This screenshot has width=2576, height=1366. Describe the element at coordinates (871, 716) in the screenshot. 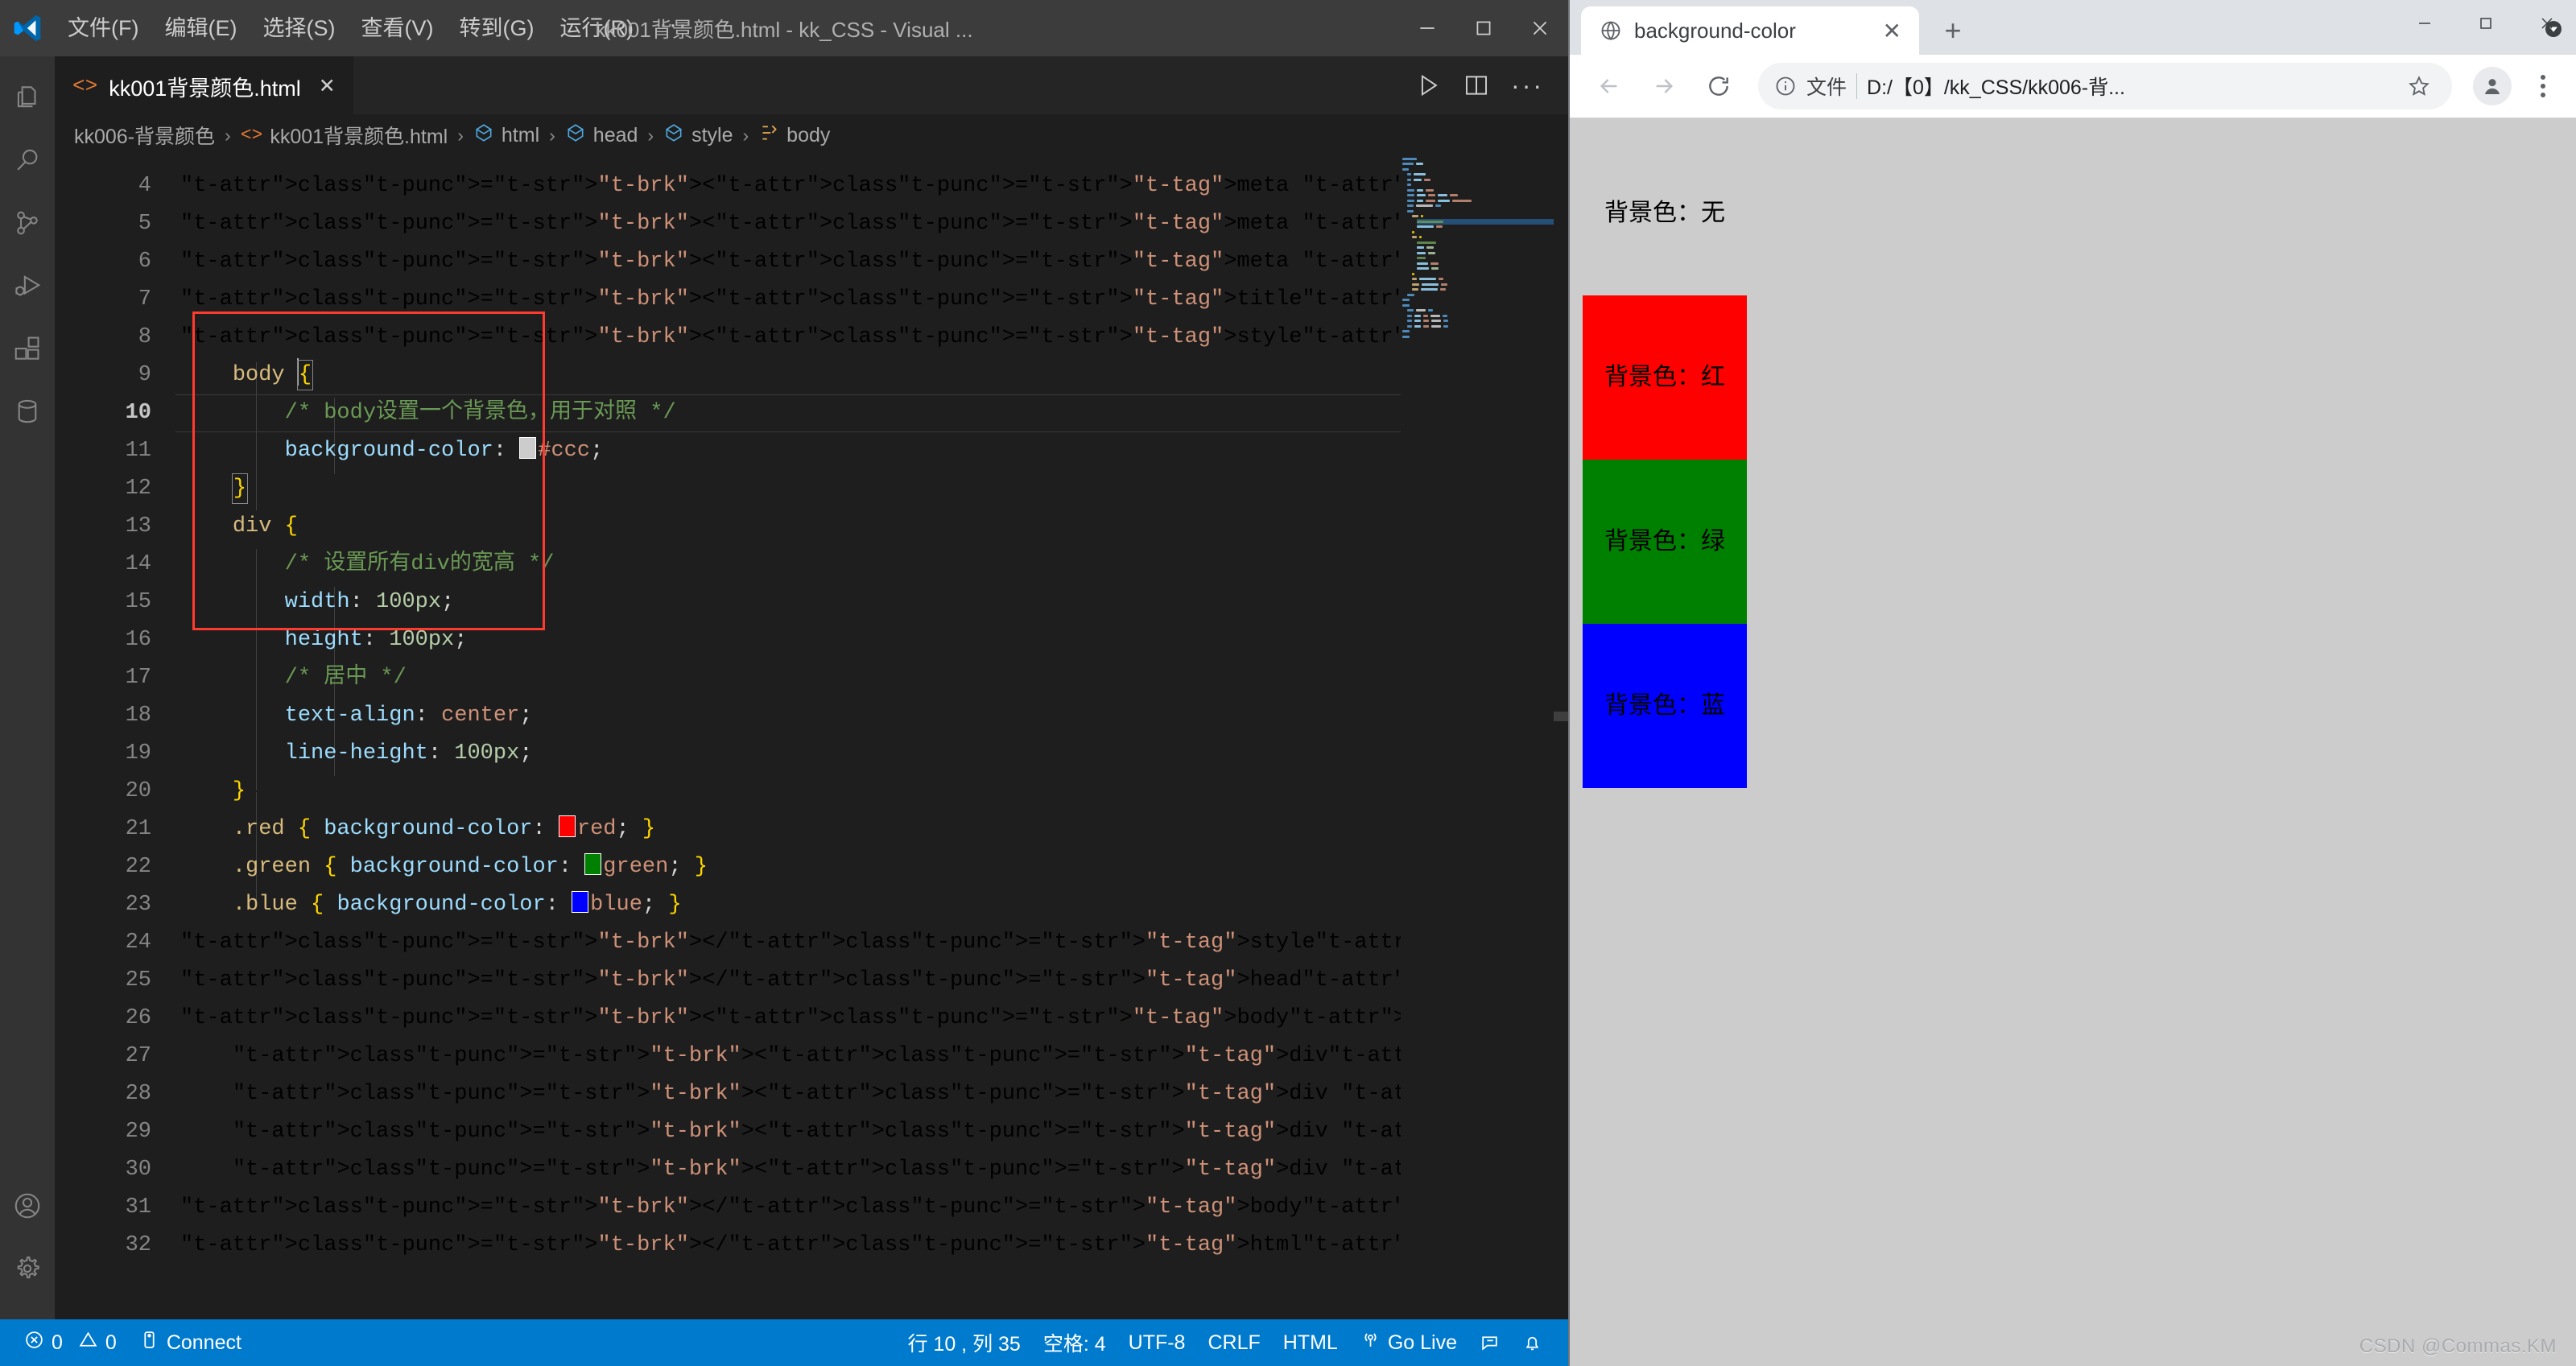

I see `code-line: text-align: center;` at that location.